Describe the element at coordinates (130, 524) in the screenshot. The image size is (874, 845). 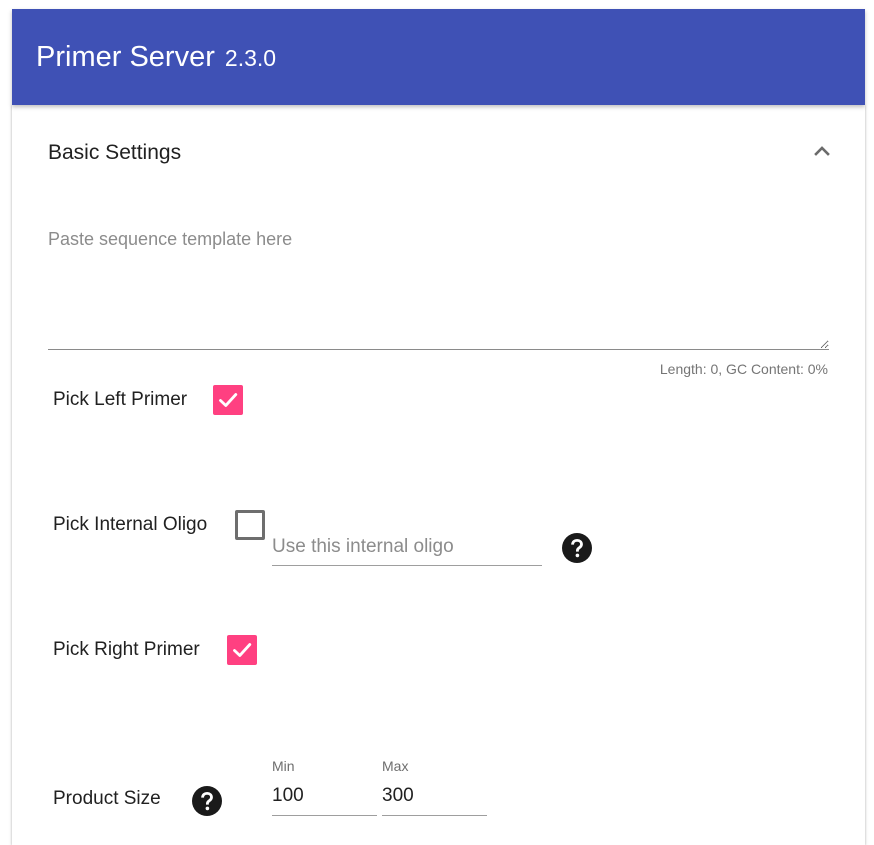
I see `pick-internal-oligo-label: Pick Internal Oligo` at that location.